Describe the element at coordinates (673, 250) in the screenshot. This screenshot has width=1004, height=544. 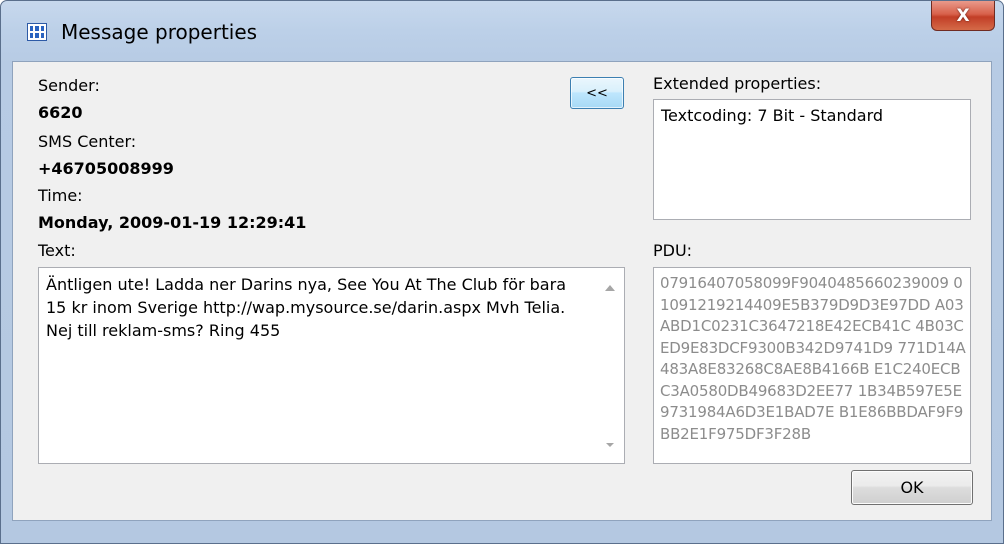
I see `pdu-label: PDU:` at that location.